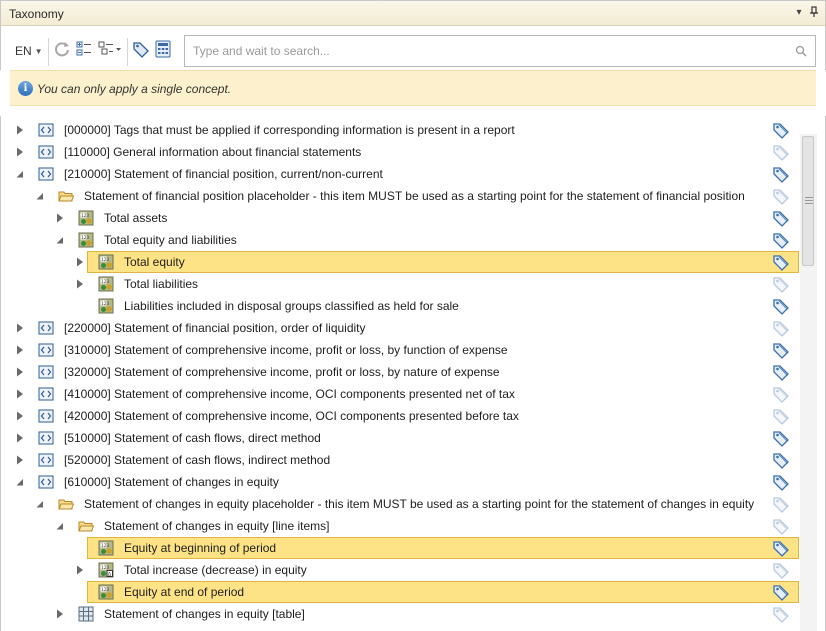 The height and width of the screenshot is (631, 826). Describe the element at coordinates (401, 570) in the screenshot. I see `tree-row: 123 ∆ Total increase (decrease) in equity` at that location.